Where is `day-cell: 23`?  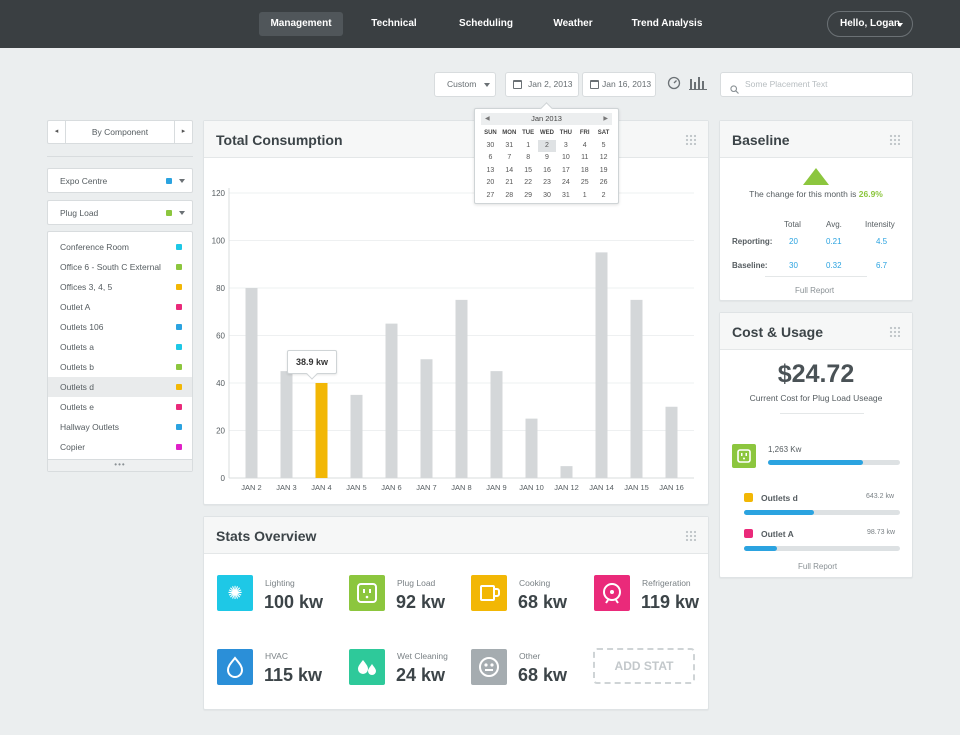 day-cell: 23 is located at coordinates (547, 183).